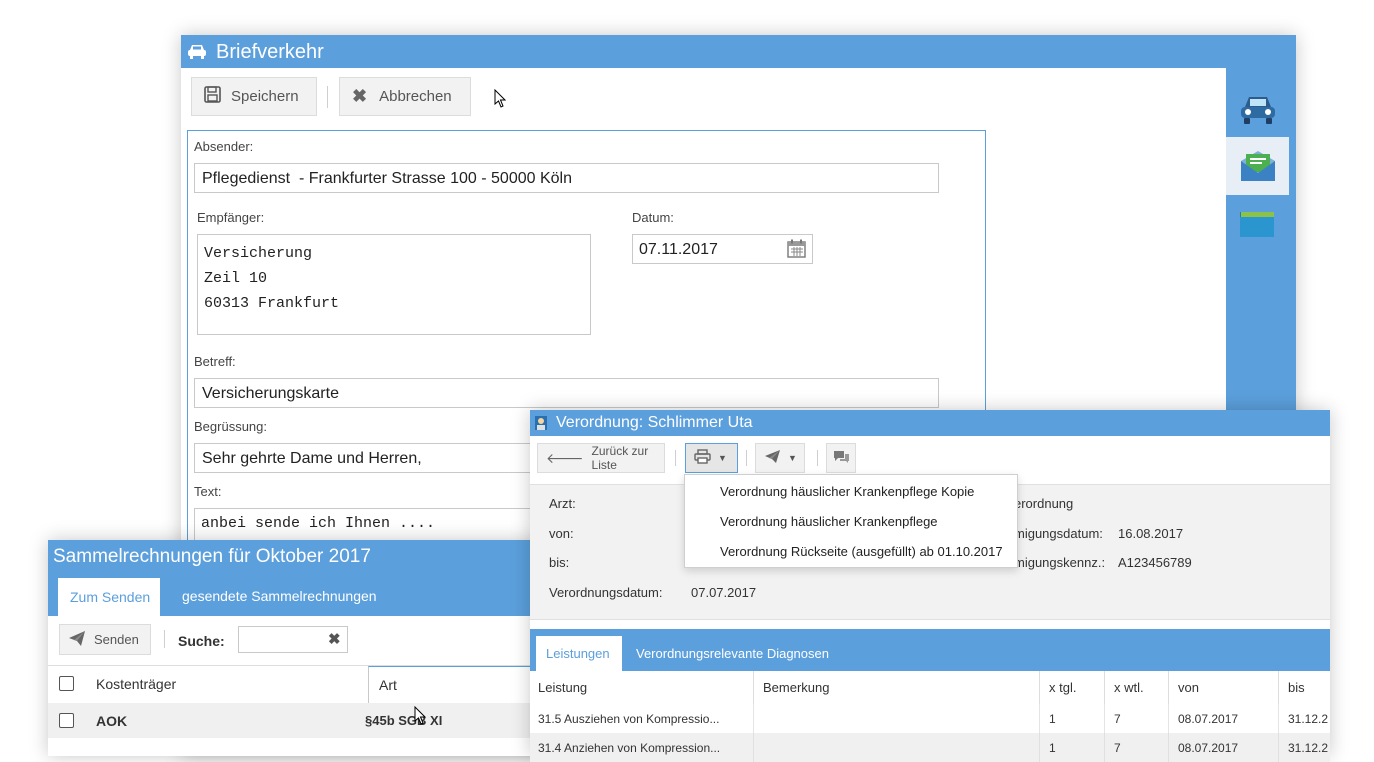 The height and width of the screenshot is (762, 1374). What do you see at coordinates (136, 684) in the screenshot?
I see `column-kostentraeger: Kostenträger` at bounding box center [136, 684].